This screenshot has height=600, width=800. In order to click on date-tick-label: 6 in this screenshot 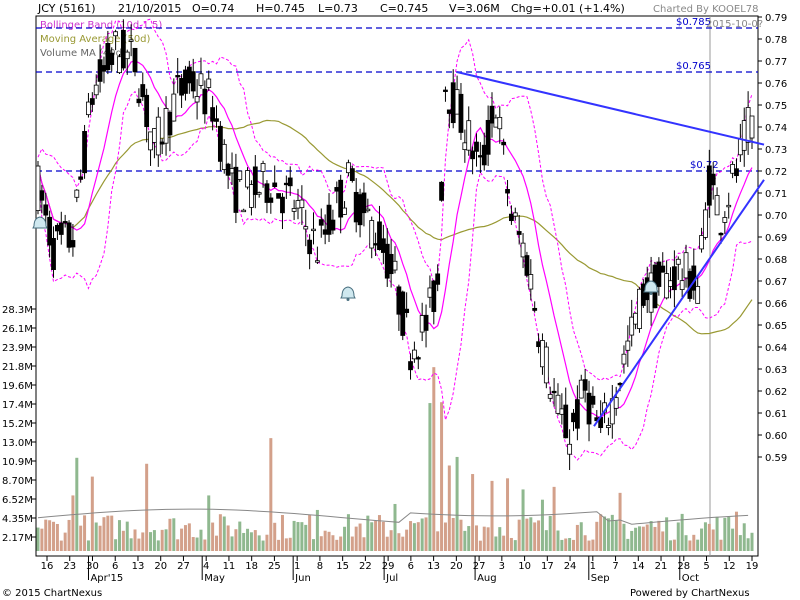, I will do `click(115, 566)`.